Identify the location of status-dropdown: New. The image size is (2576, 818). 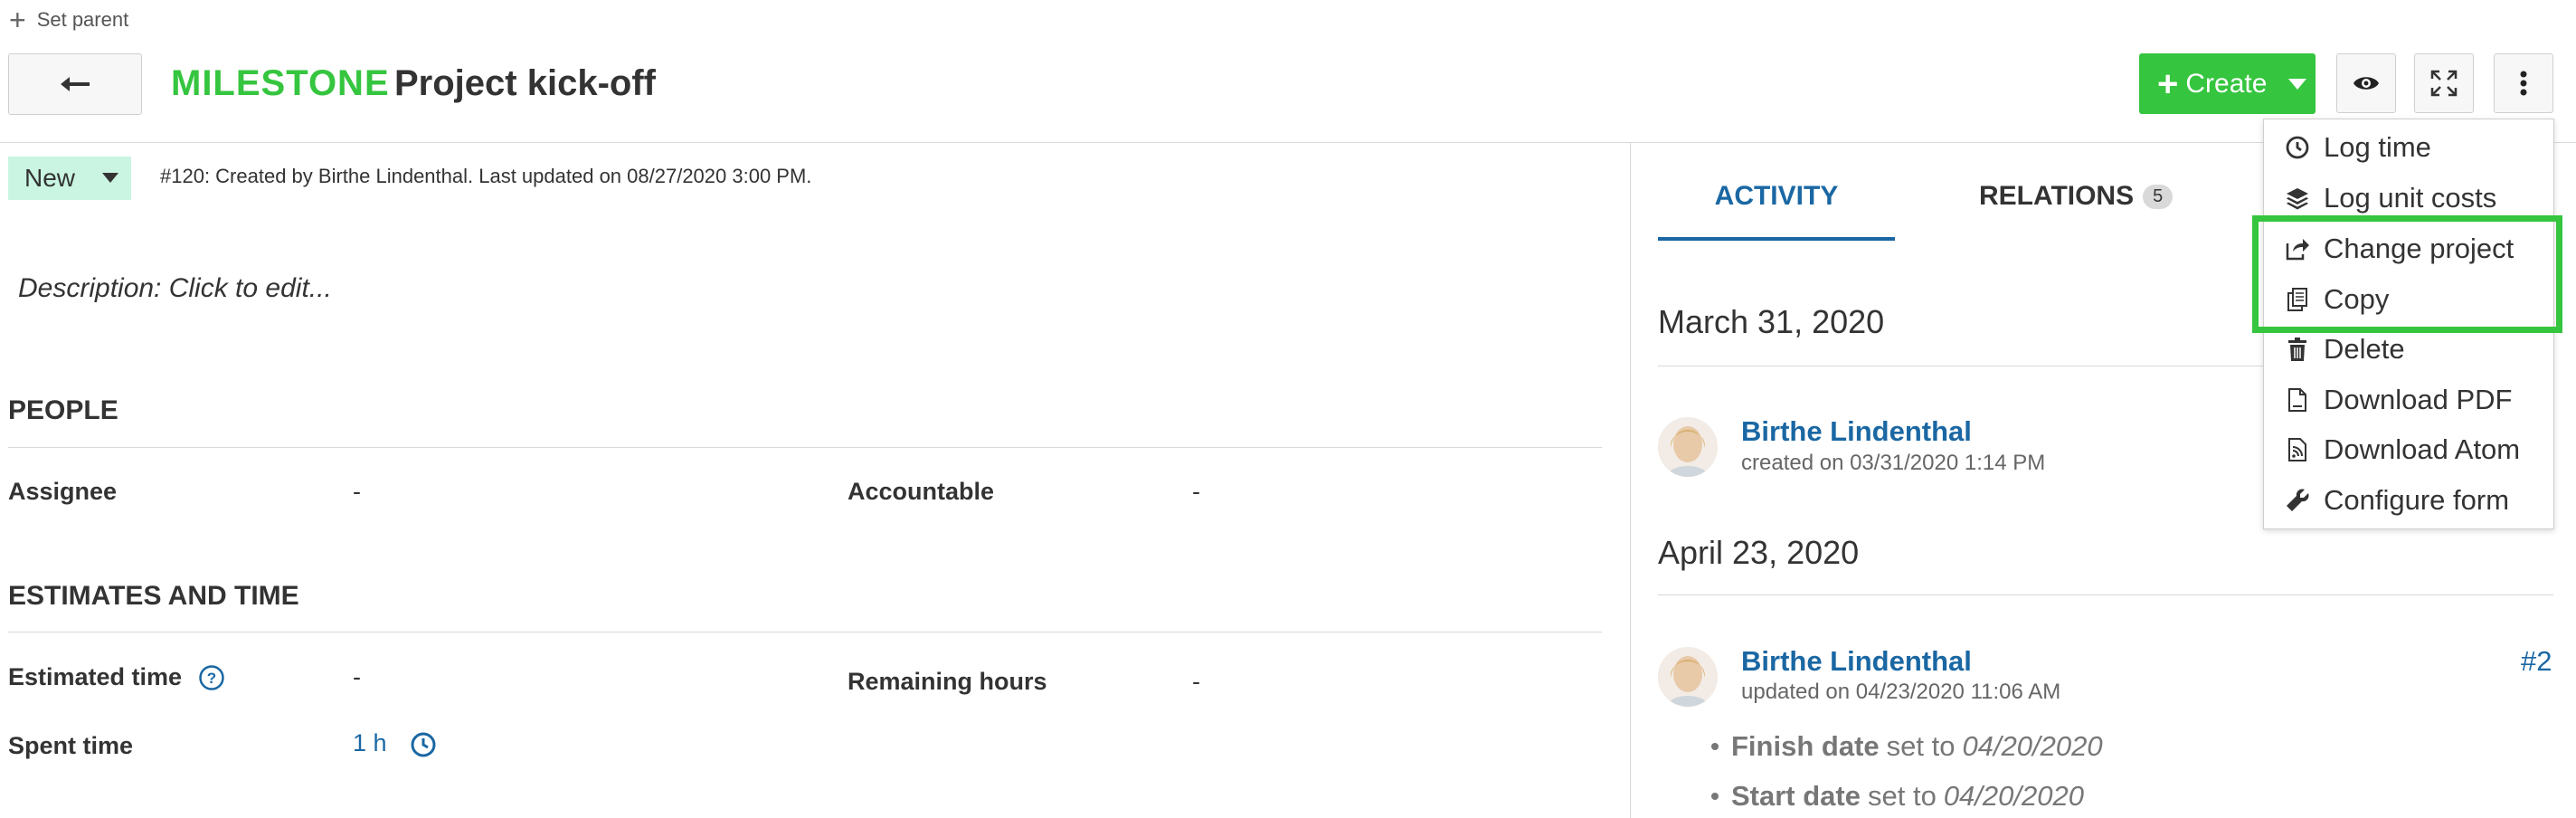
(70, 178).